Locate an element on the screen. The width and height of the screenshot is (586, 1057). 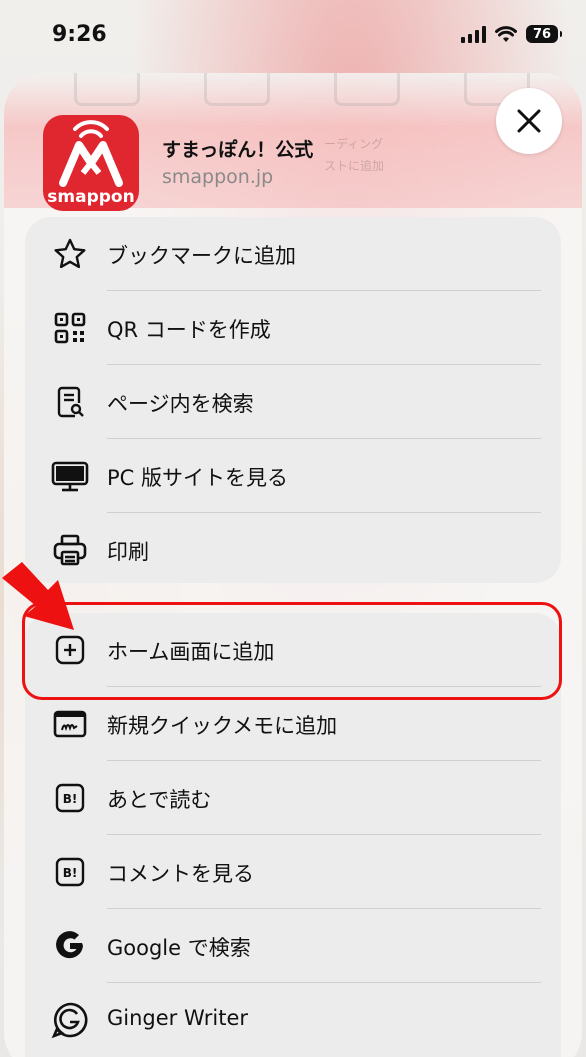
menu-item-create-qr: QR コードを作成 is located at coordinates (293, 328).